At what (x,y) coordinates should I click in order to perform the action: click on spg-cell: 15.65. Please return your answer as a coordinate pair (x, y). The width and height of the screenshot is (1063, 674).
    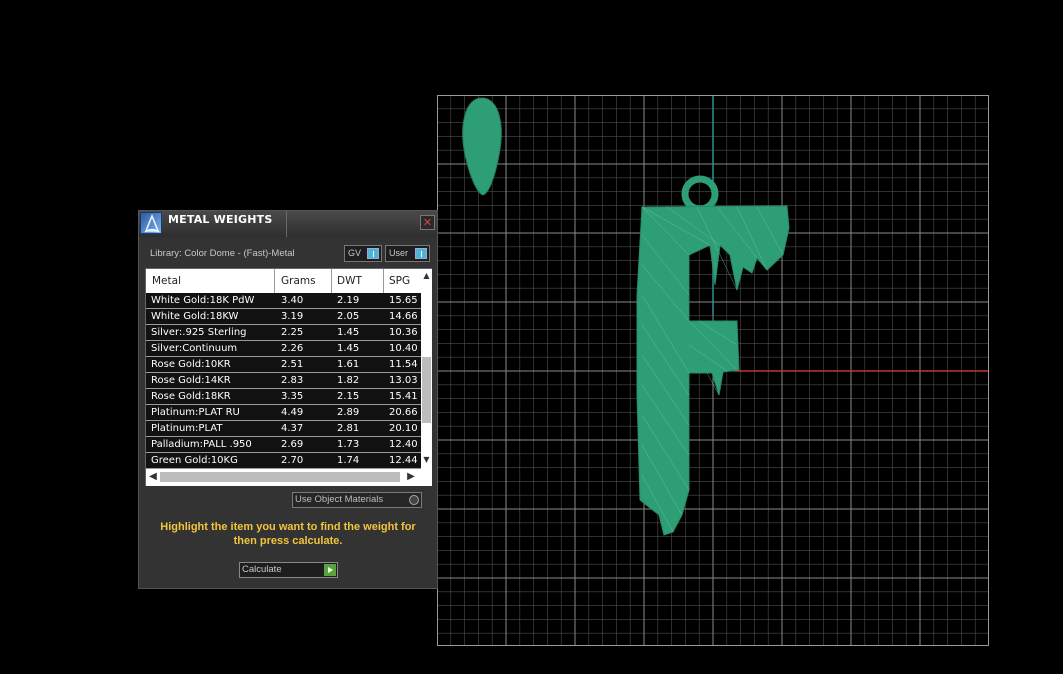
    Looking at the image, I should click on (403, 300).